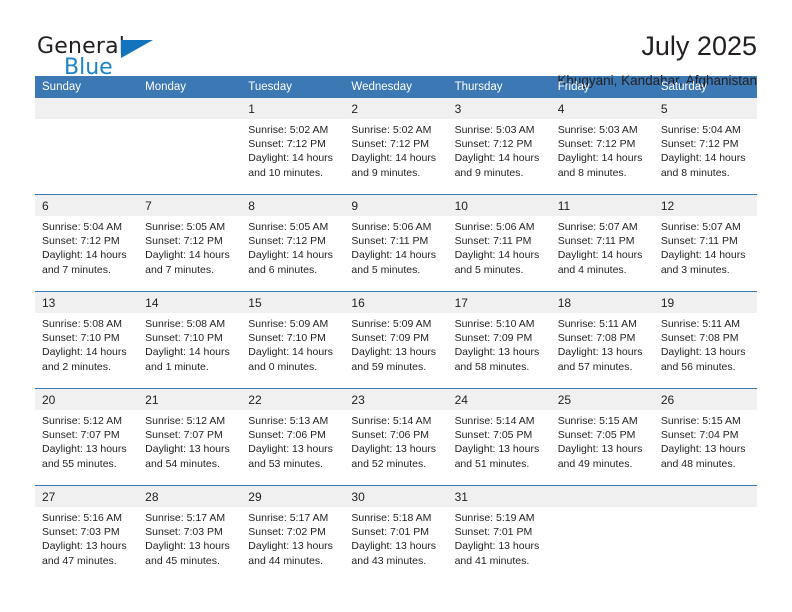 Image resolution: width=792 pixels, height=612 pixels. Describe the element at coordinates (288, 518) in the screenshot. I see `sunrise-text: Sunrise: 5:17 AM` at that location.